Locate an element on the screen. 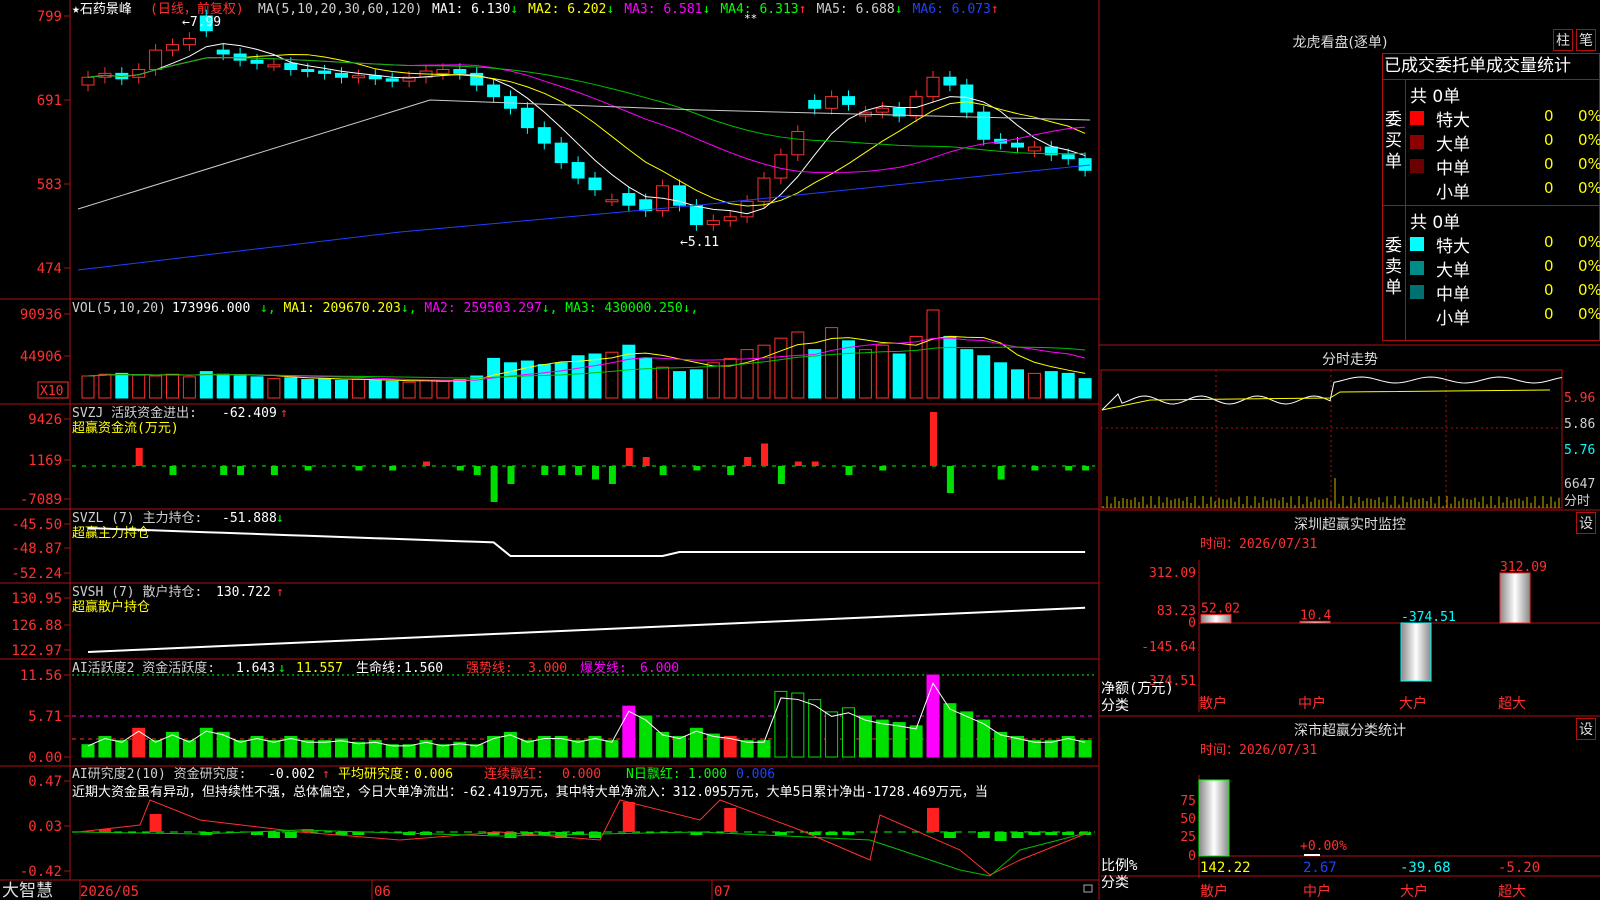 The height and width of the screenshot is (900, 1600). ma-value: MA3: 6.581 is located at coordinates (663, 9).